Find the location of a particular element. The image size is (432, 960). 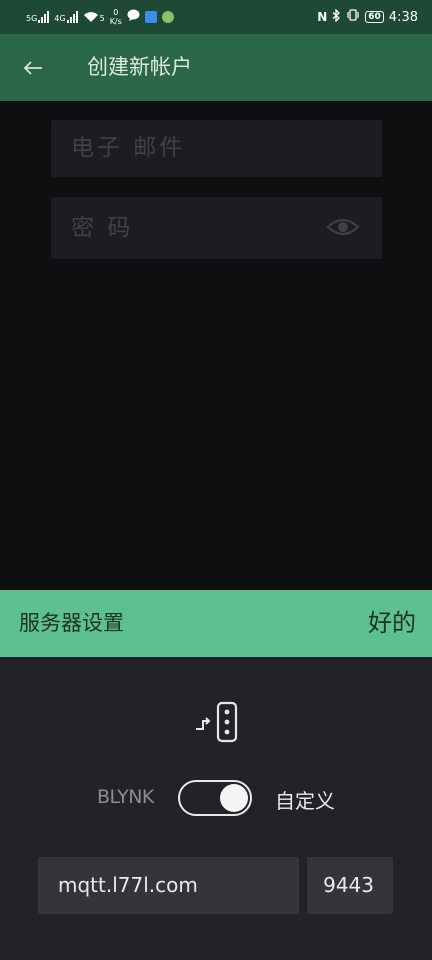

speed-value: 0 is located at coordinates (116, 12).